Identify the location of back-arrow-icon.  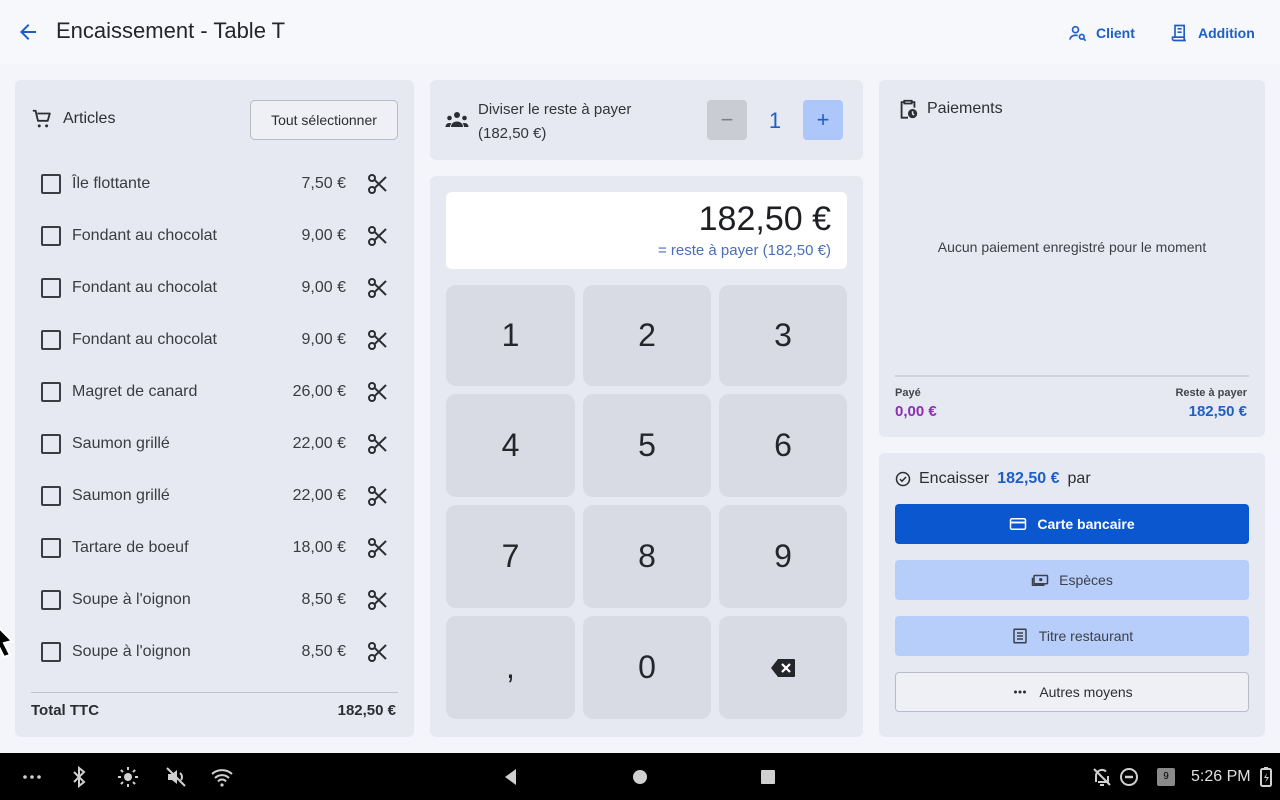
(28, 32).